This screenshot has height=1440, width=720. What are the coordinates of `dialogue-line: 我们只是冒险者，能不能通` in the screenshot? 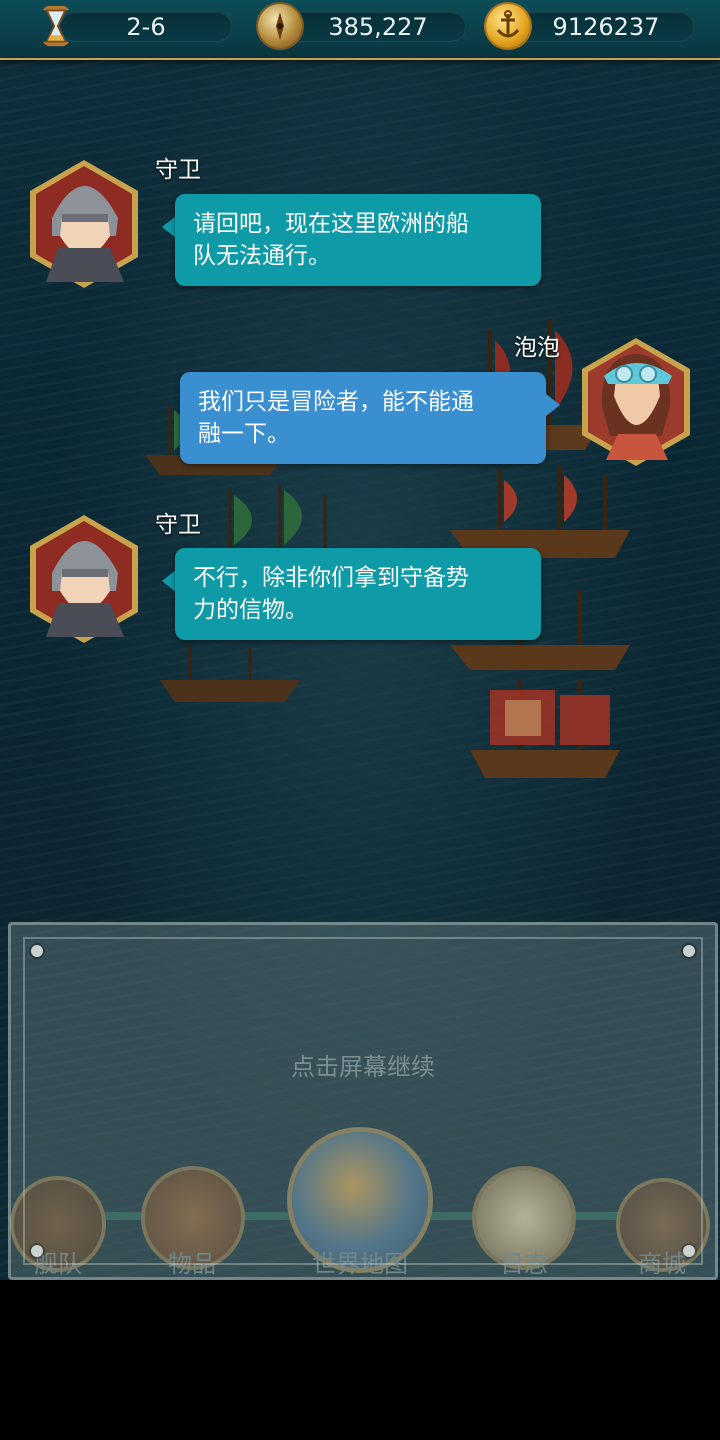 It's located at (336, 402).